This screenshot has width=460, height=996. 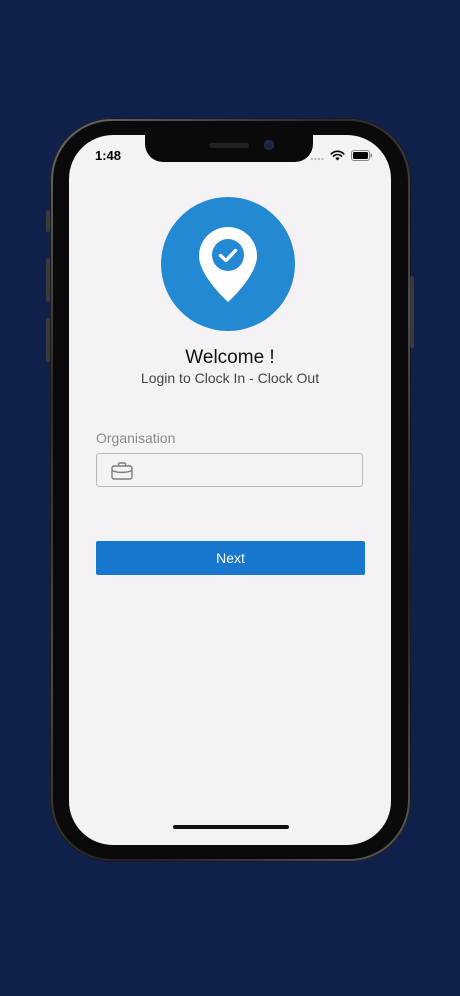 I want to click on organisation-field, so click(x=229, y=470).